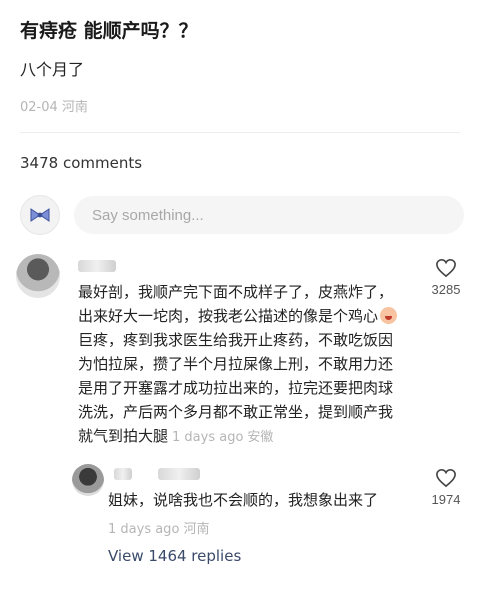 This screenshot has height=594, width=480. I want to click on like-button: 1974, so click(446, 487).